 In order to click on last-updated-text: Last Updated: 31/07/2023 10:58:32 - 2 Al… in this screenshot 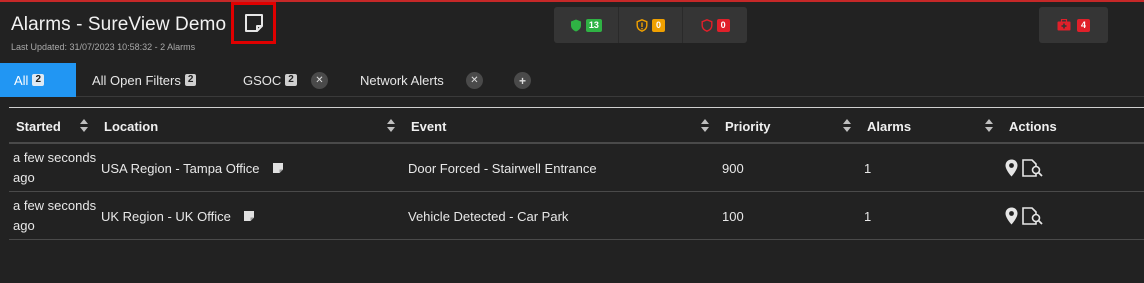, I will do `click(103, 47)`.